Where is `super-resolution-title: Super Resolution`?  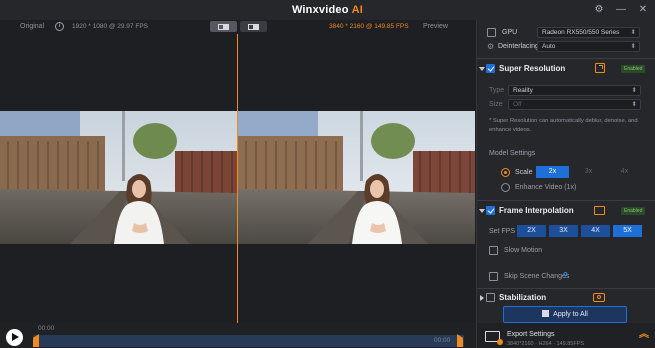 super-resolution-title: Super Resolution is located at coordinates (532, 68).